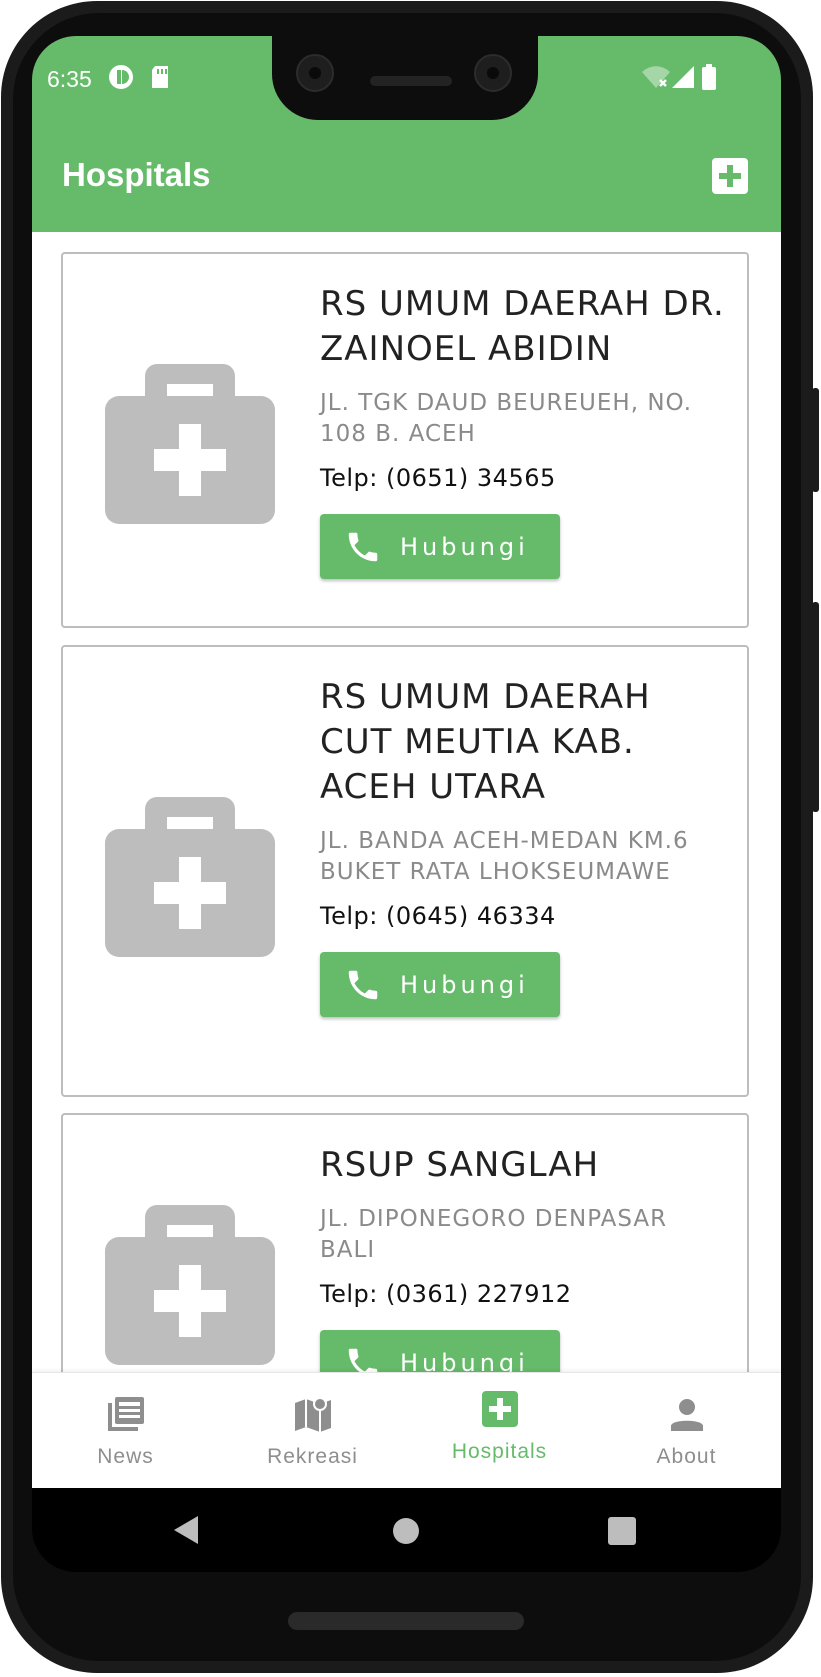  I want to click on hospital-phone: Telp: (0651) 34565, so click(438, 478).